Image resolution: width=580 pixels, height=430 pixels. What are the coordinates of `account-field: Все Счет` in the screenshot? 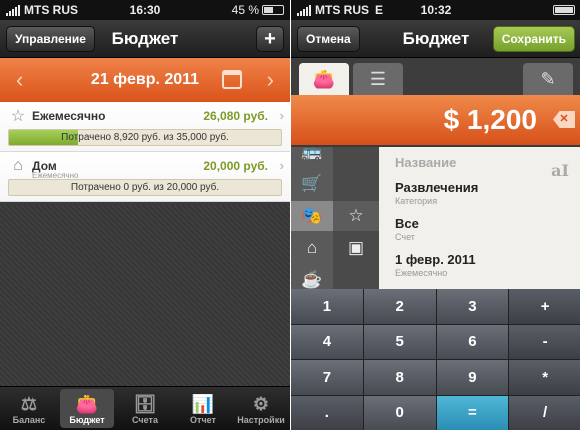 It's located at (487, 229).